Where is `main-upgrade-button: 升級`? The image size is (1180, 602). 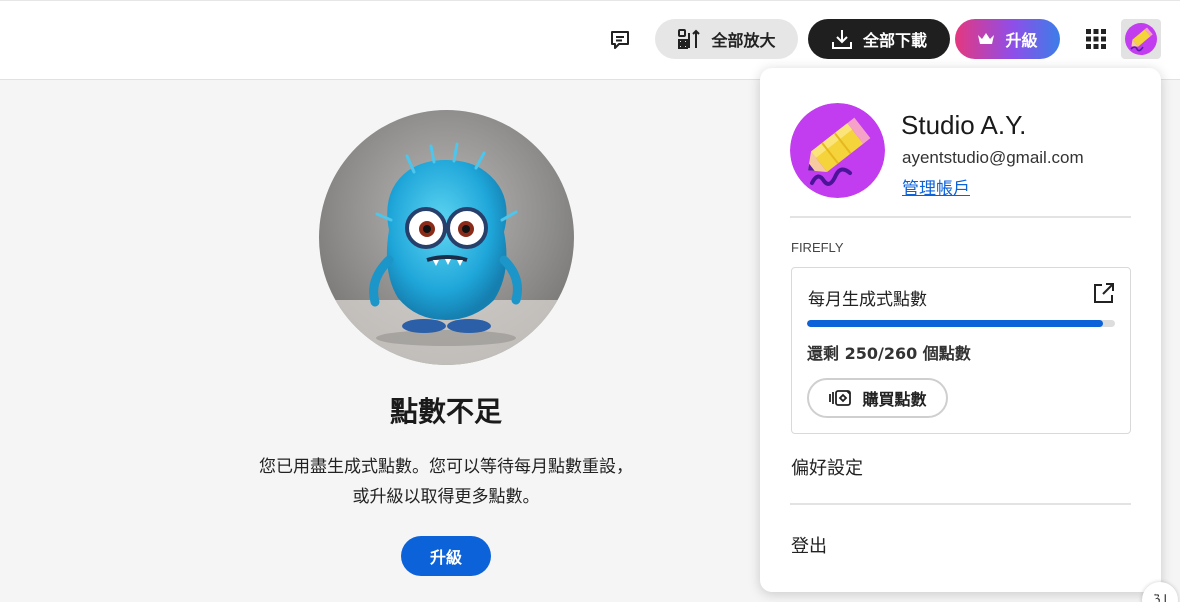
main-upgrade-button: 升級 is located at coordinates (446, 556).